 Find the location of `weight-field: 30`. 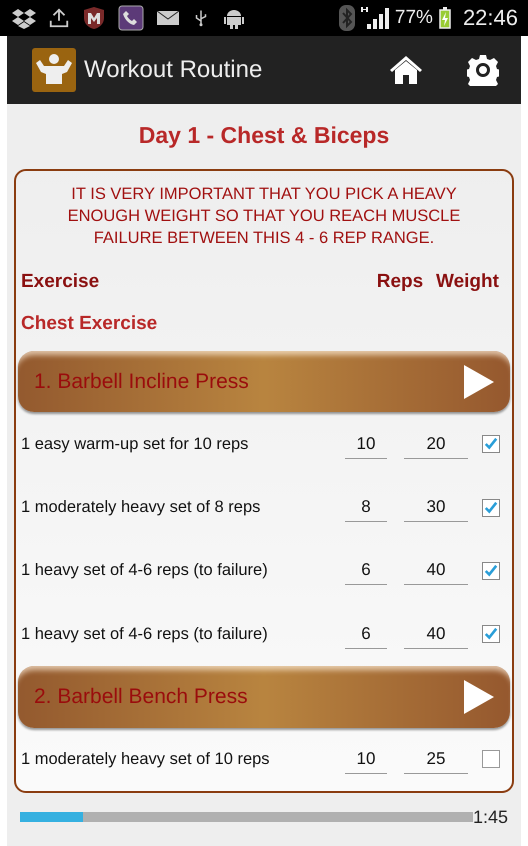

weight-field: 30 is located at coordinates (436, 507).